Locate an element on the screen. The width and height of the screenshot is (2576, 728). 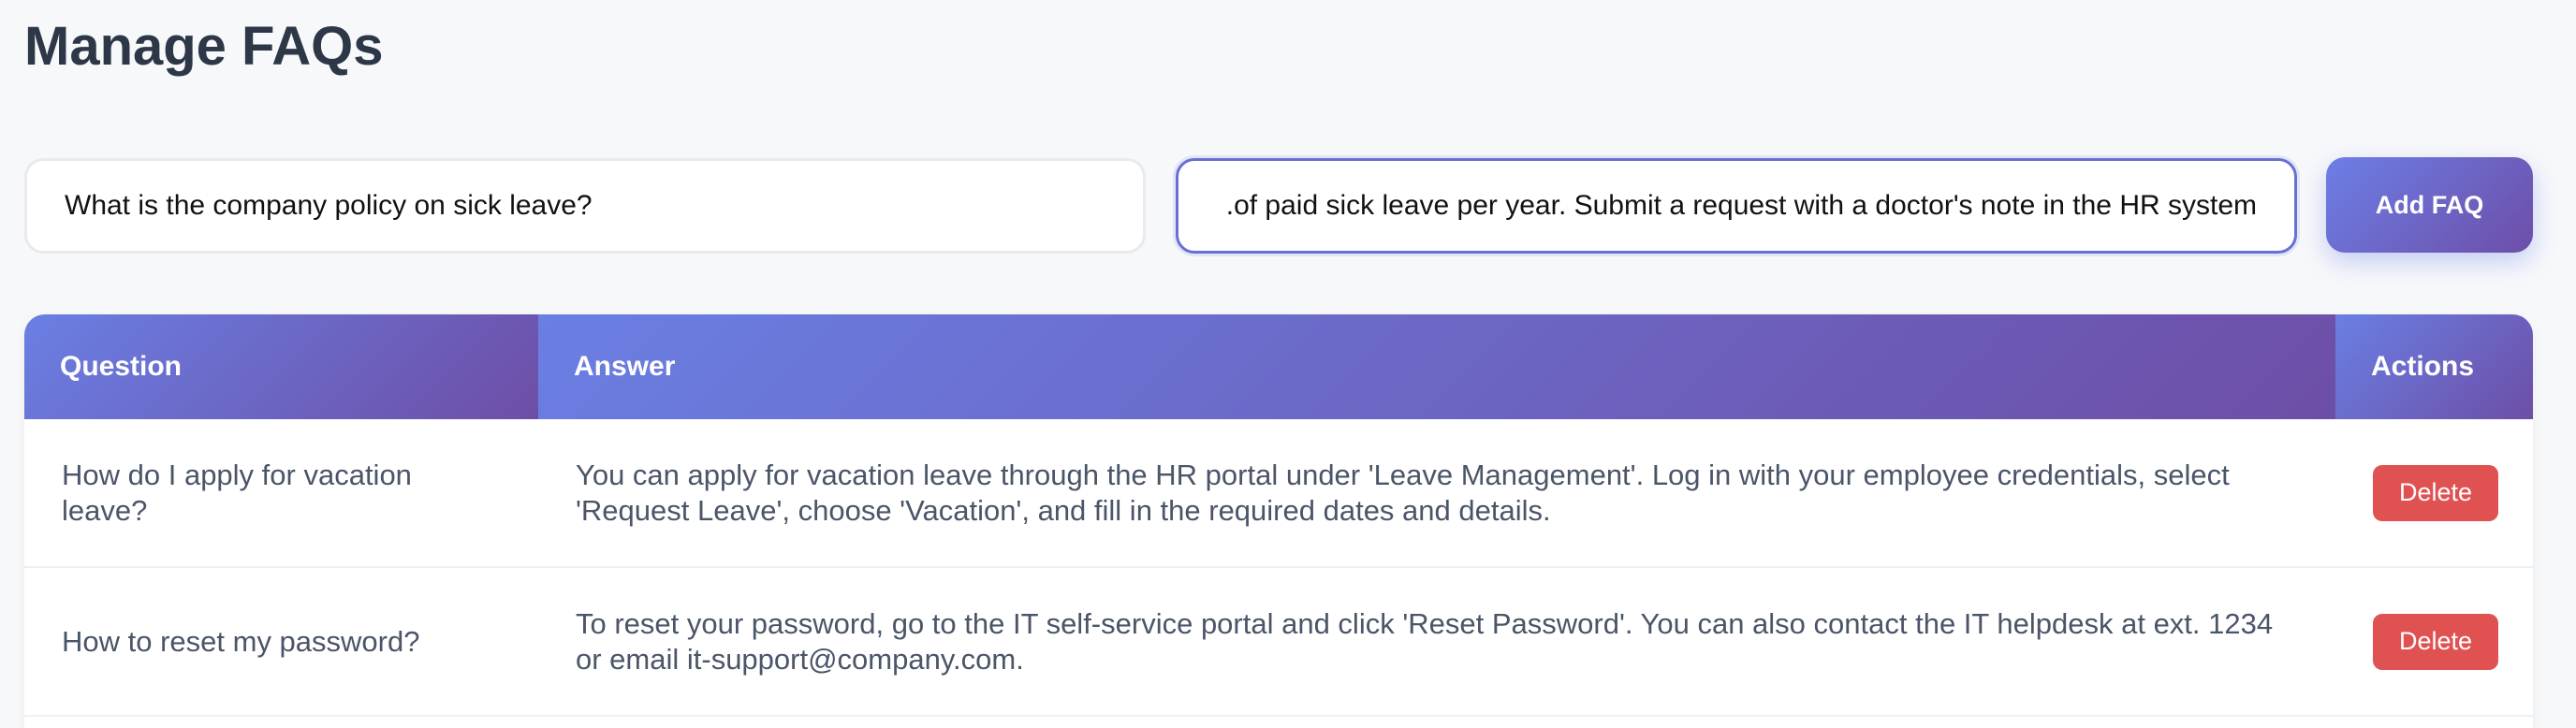
add-faq-button: Add FAQ is located at coordinates (2429, 205).